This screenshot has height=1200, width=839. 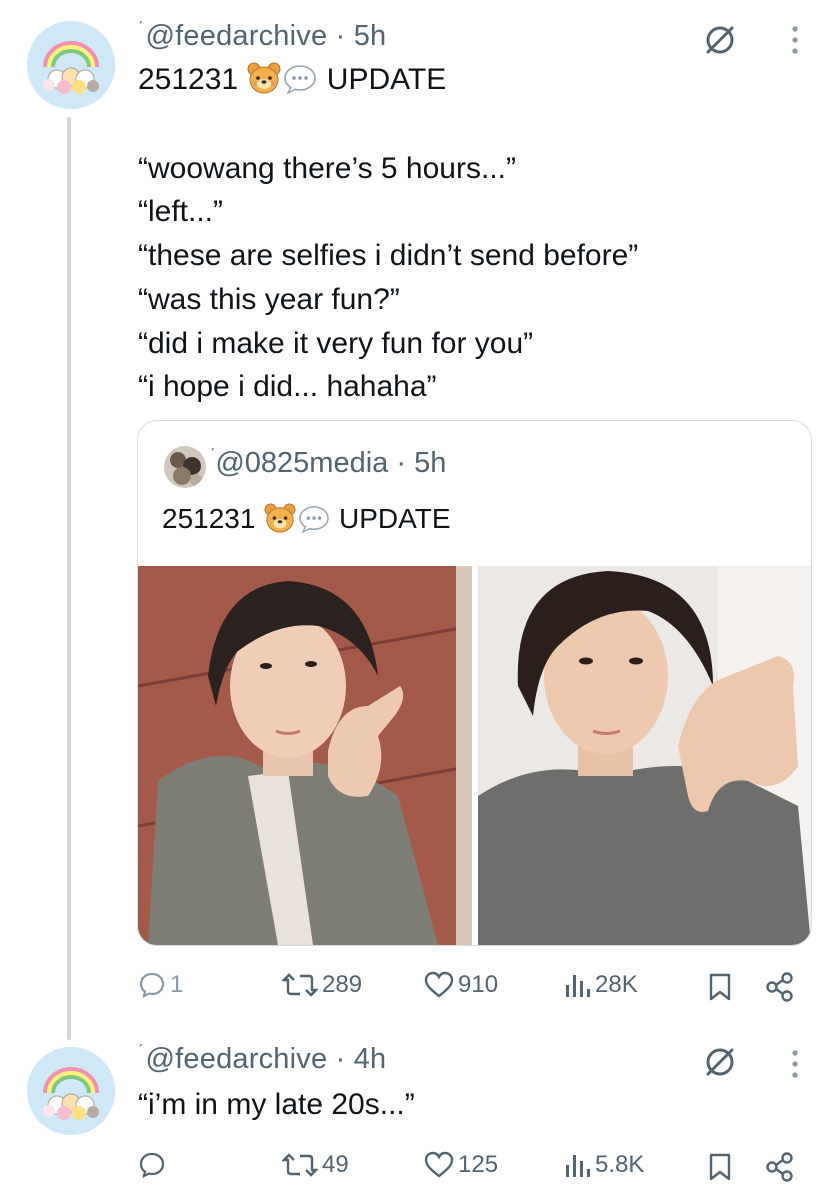 What do you see at coordinates (370, 1059) in the screenshot?
I see `post-time: 4h` at bounding box center [370, 1059].